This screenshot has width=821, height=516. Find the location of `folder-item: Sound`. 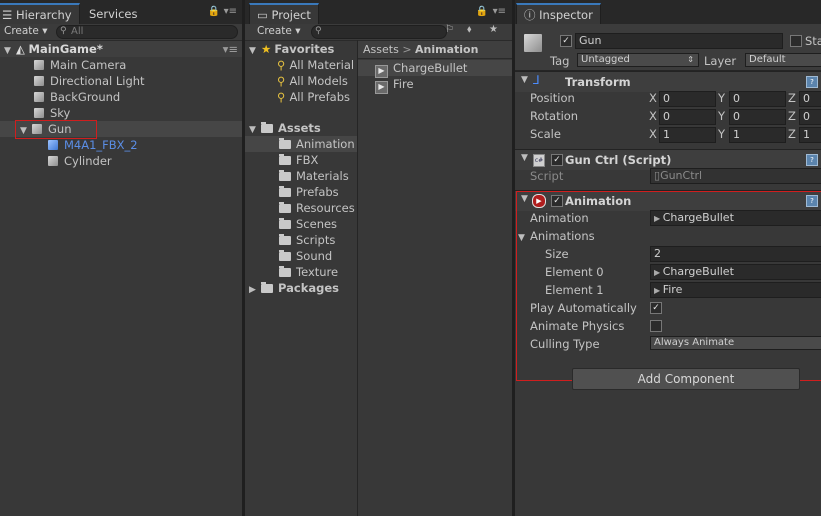

folder-item: Sound is located at coordinates (305, 256).